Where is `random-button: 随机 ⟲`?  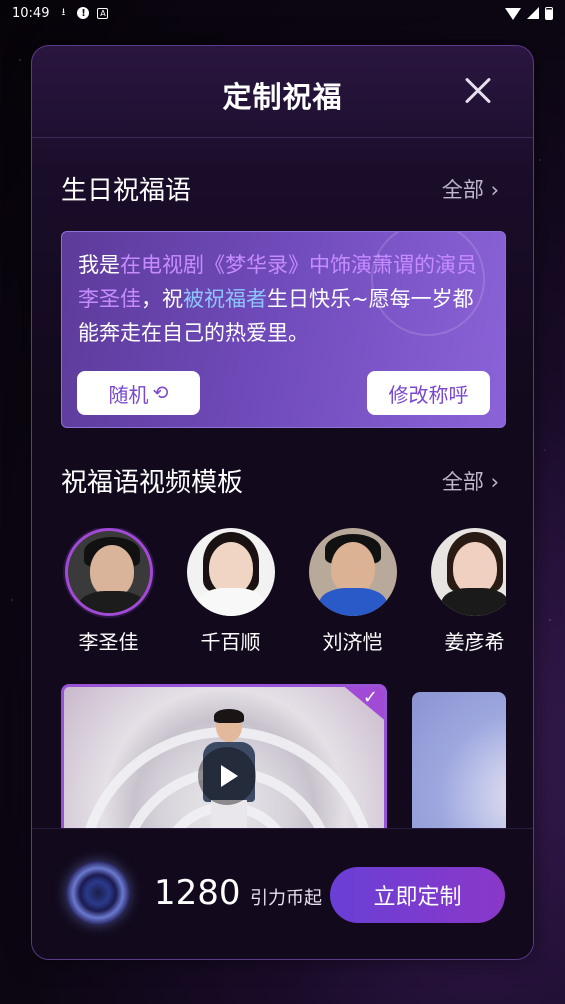 random-button: 随机 ⟲ is located at coordinates (138, 393).